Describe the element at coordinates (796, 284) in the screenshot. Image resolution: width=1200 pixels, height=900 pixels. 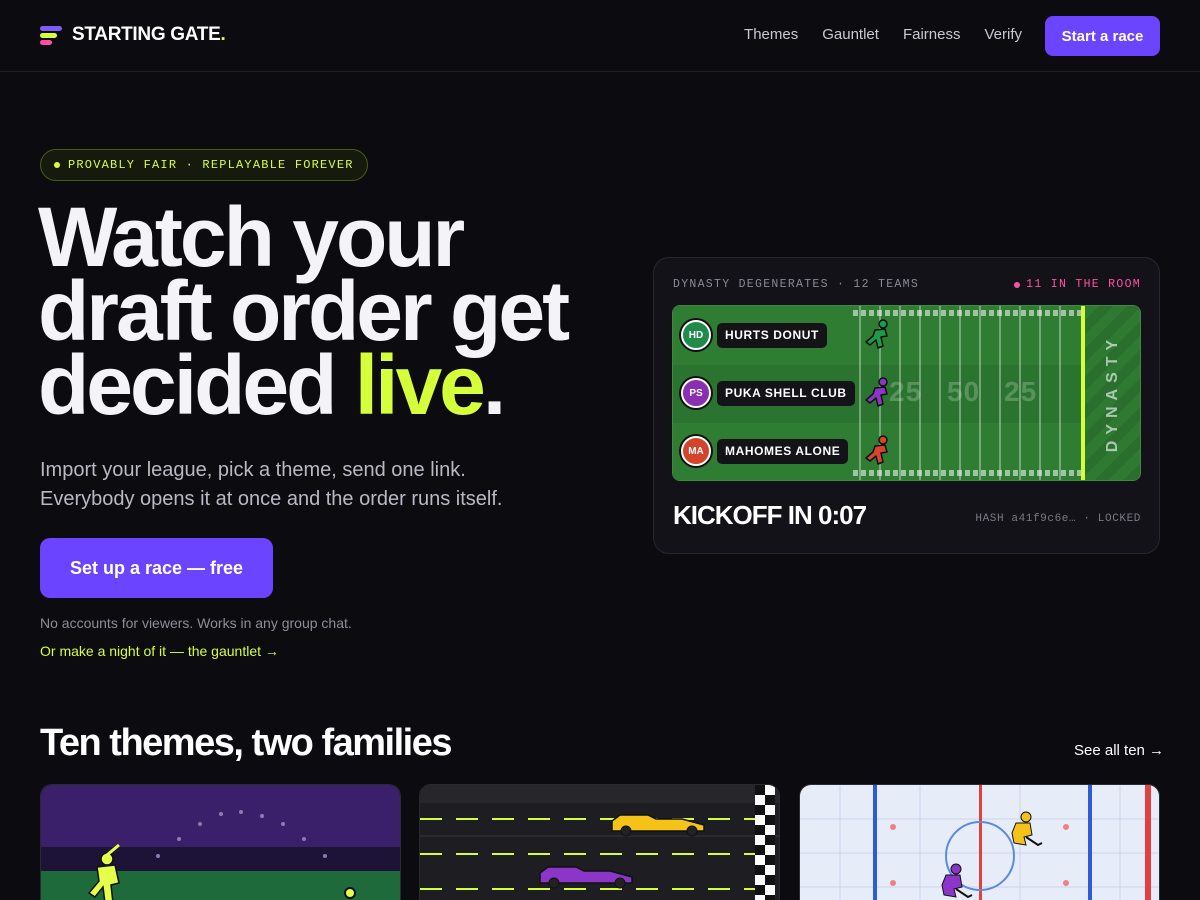
I see `league-label: DYNASTY DEGENERATES · 12 TEAMS` at that location.